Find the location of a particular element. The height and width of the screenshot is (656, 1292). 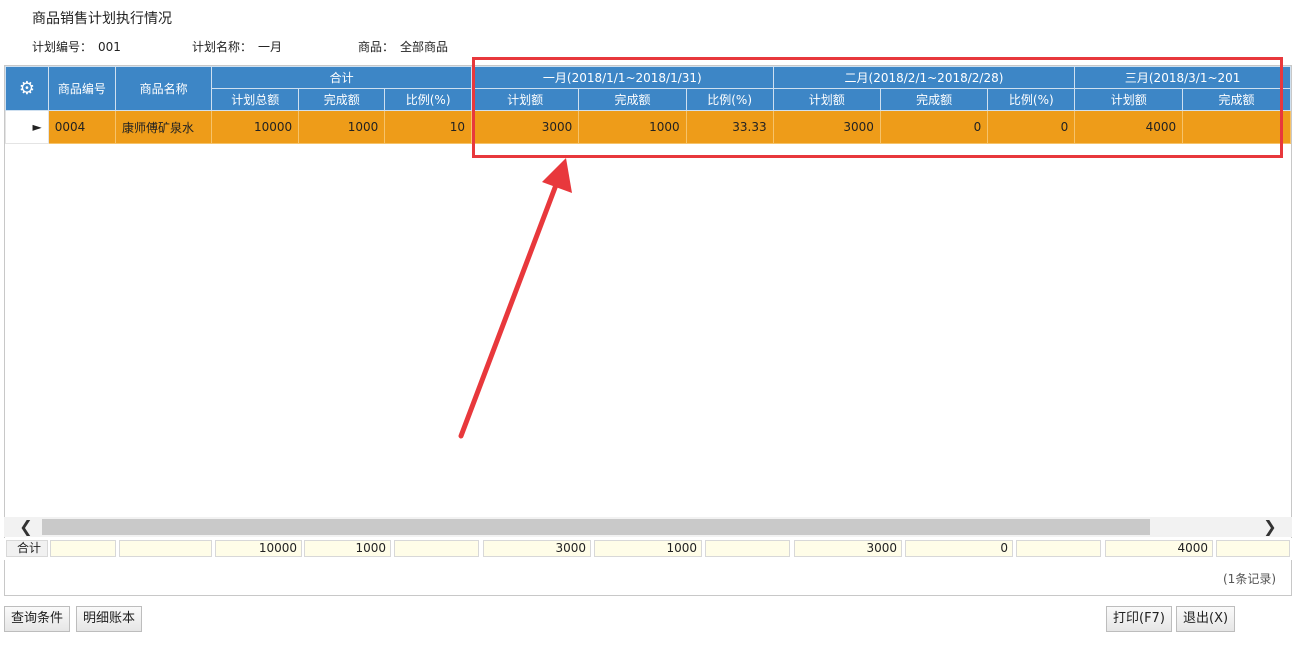

group-header-mar: 三月(2018/3/1~201 is located at coordinates (1182, 77).